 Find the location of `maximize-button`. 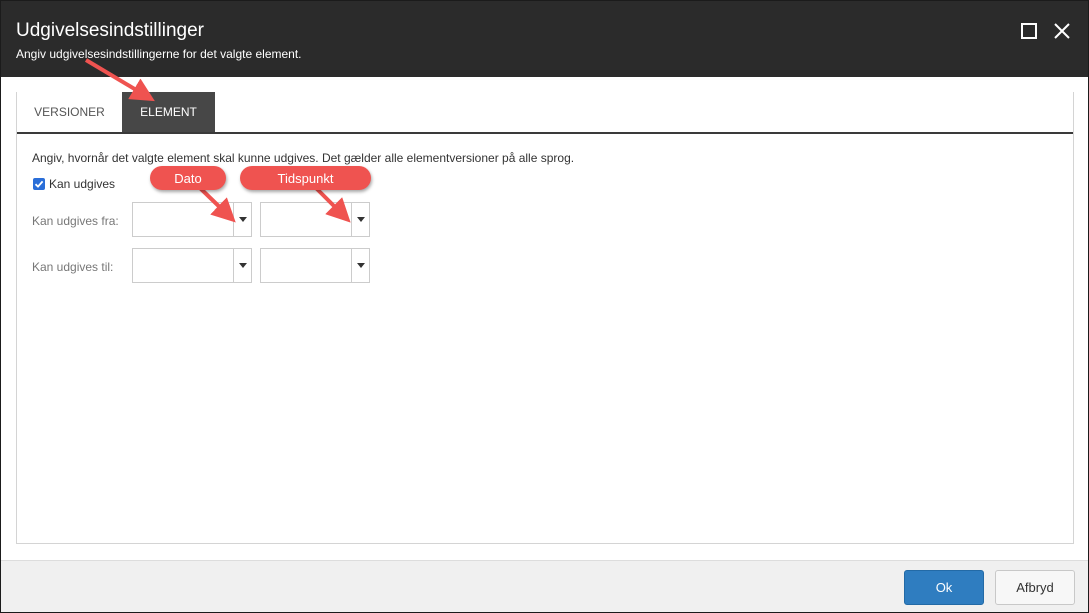

maximize-button is located at coordinates (1029, 31).